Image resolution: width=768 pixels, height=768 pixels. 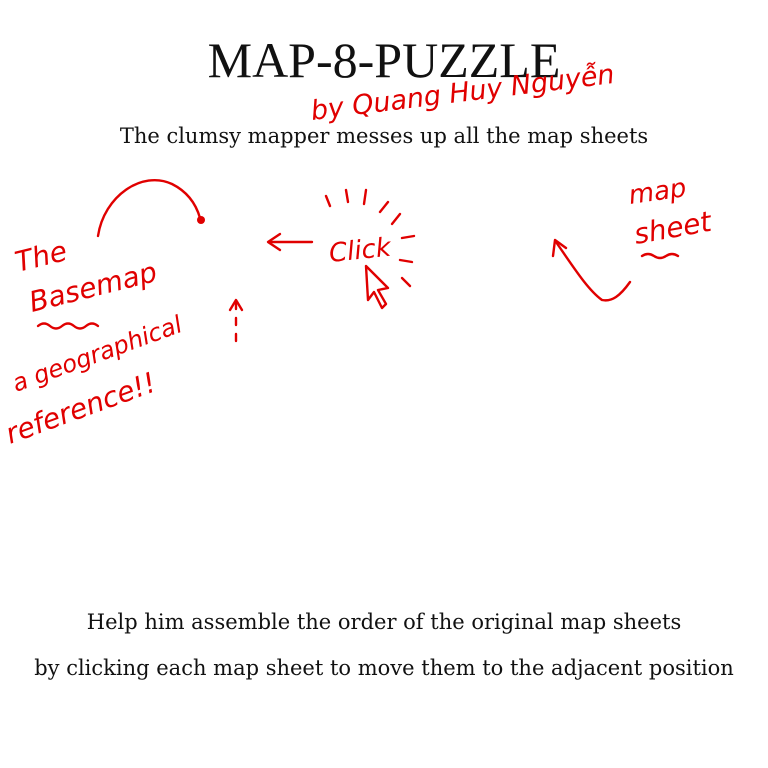 I want to click on arrow-up-icon, so click(x=236, y=321).